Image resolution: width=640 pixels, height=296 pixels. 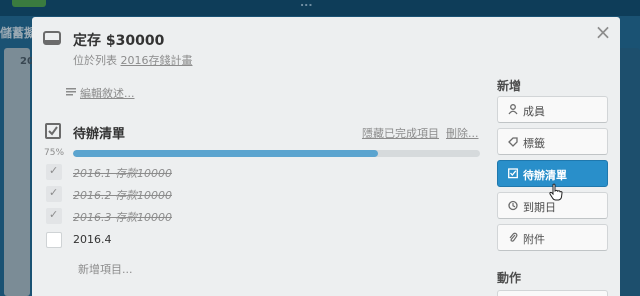 I want to click on actions-section-heading: 動作, so click(x=509, y=278).